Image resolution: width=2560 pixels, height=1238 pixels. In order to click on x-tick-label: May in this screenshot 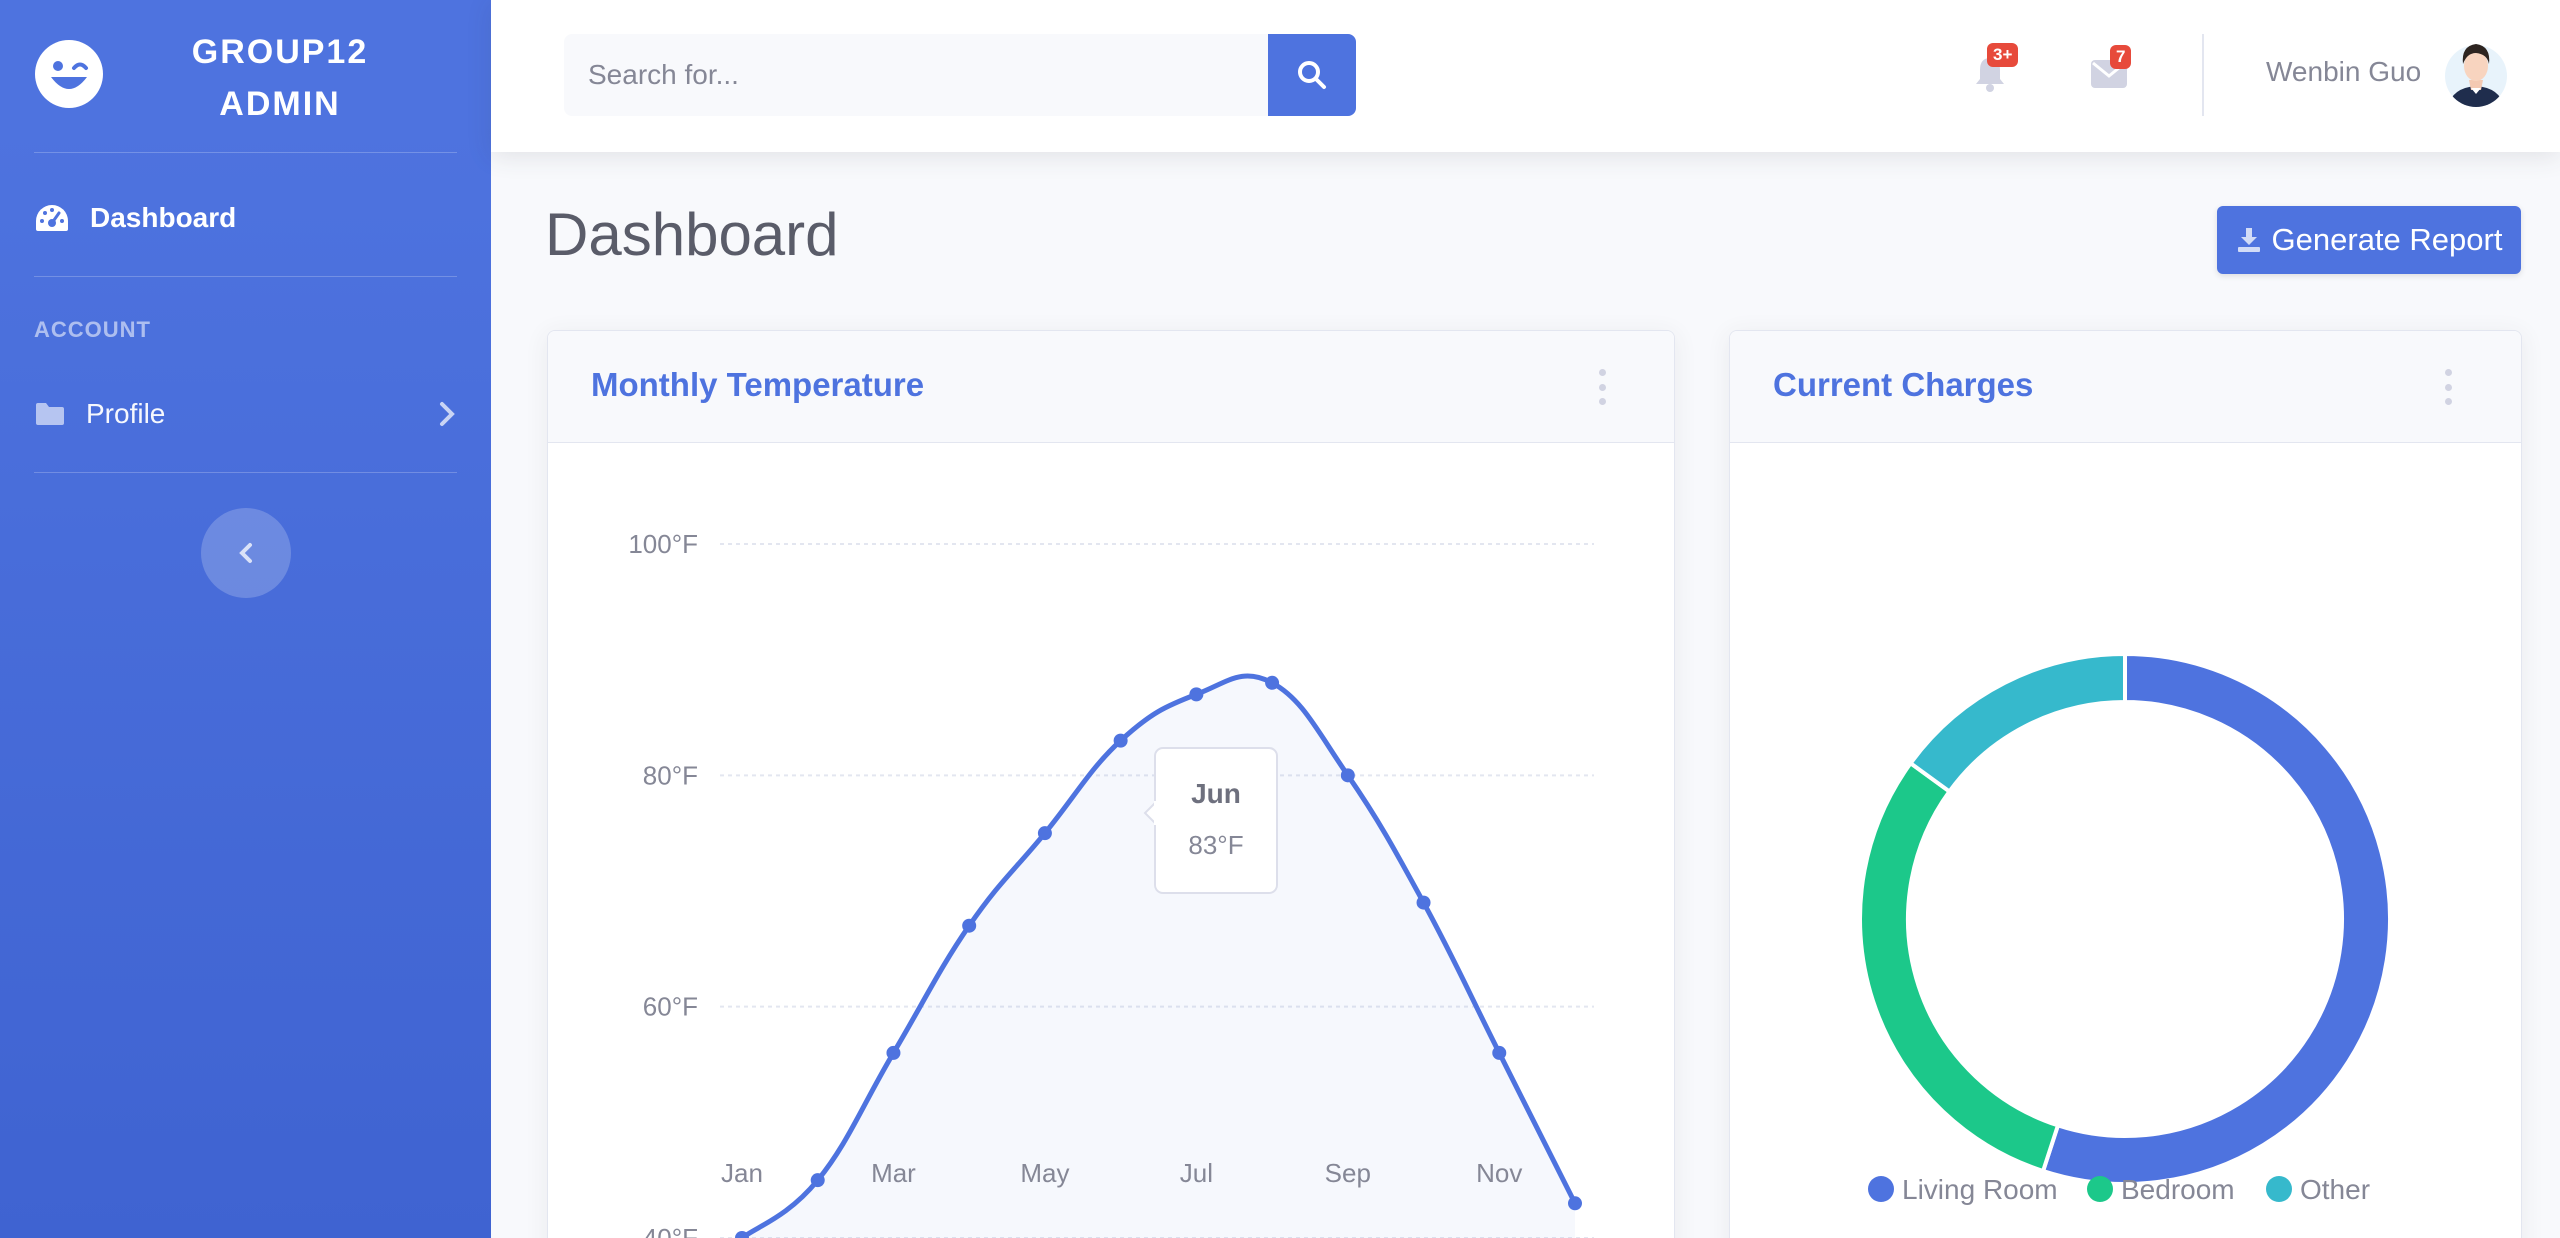, I will do `click(1044, 1173)`.